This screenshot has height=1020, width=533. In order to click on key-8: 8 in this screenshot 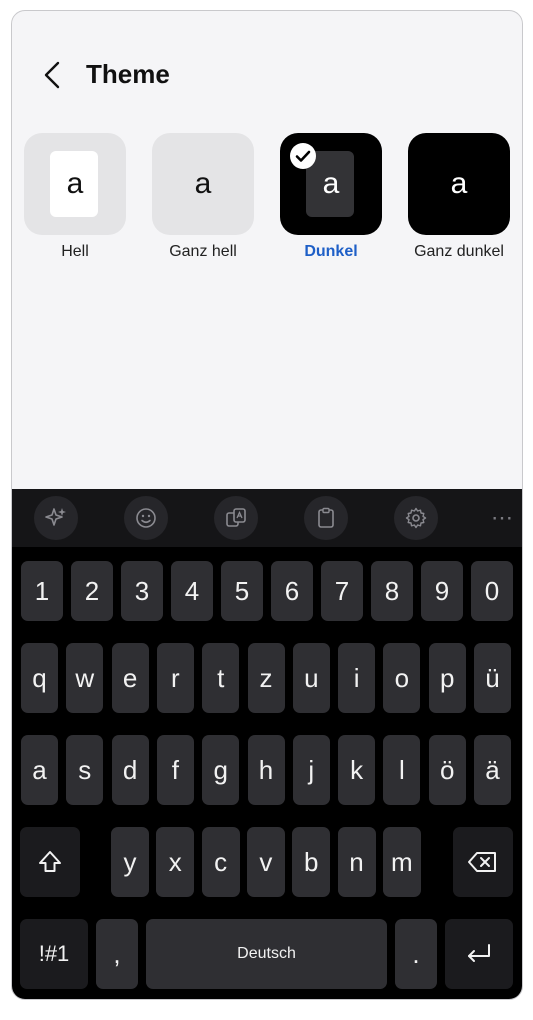, I will do `click(392, 591)`.